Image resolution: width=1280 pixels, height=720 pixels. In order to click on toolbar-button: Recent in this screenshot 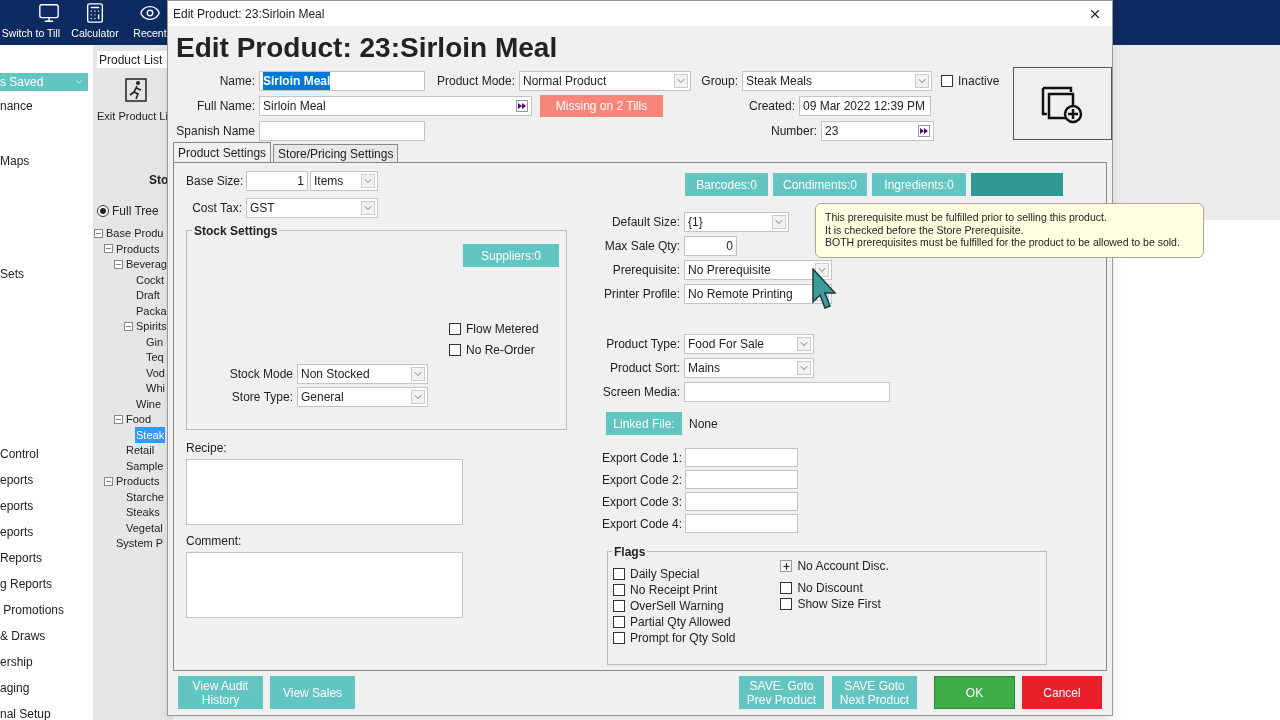, I will do `click(150, 22)`.